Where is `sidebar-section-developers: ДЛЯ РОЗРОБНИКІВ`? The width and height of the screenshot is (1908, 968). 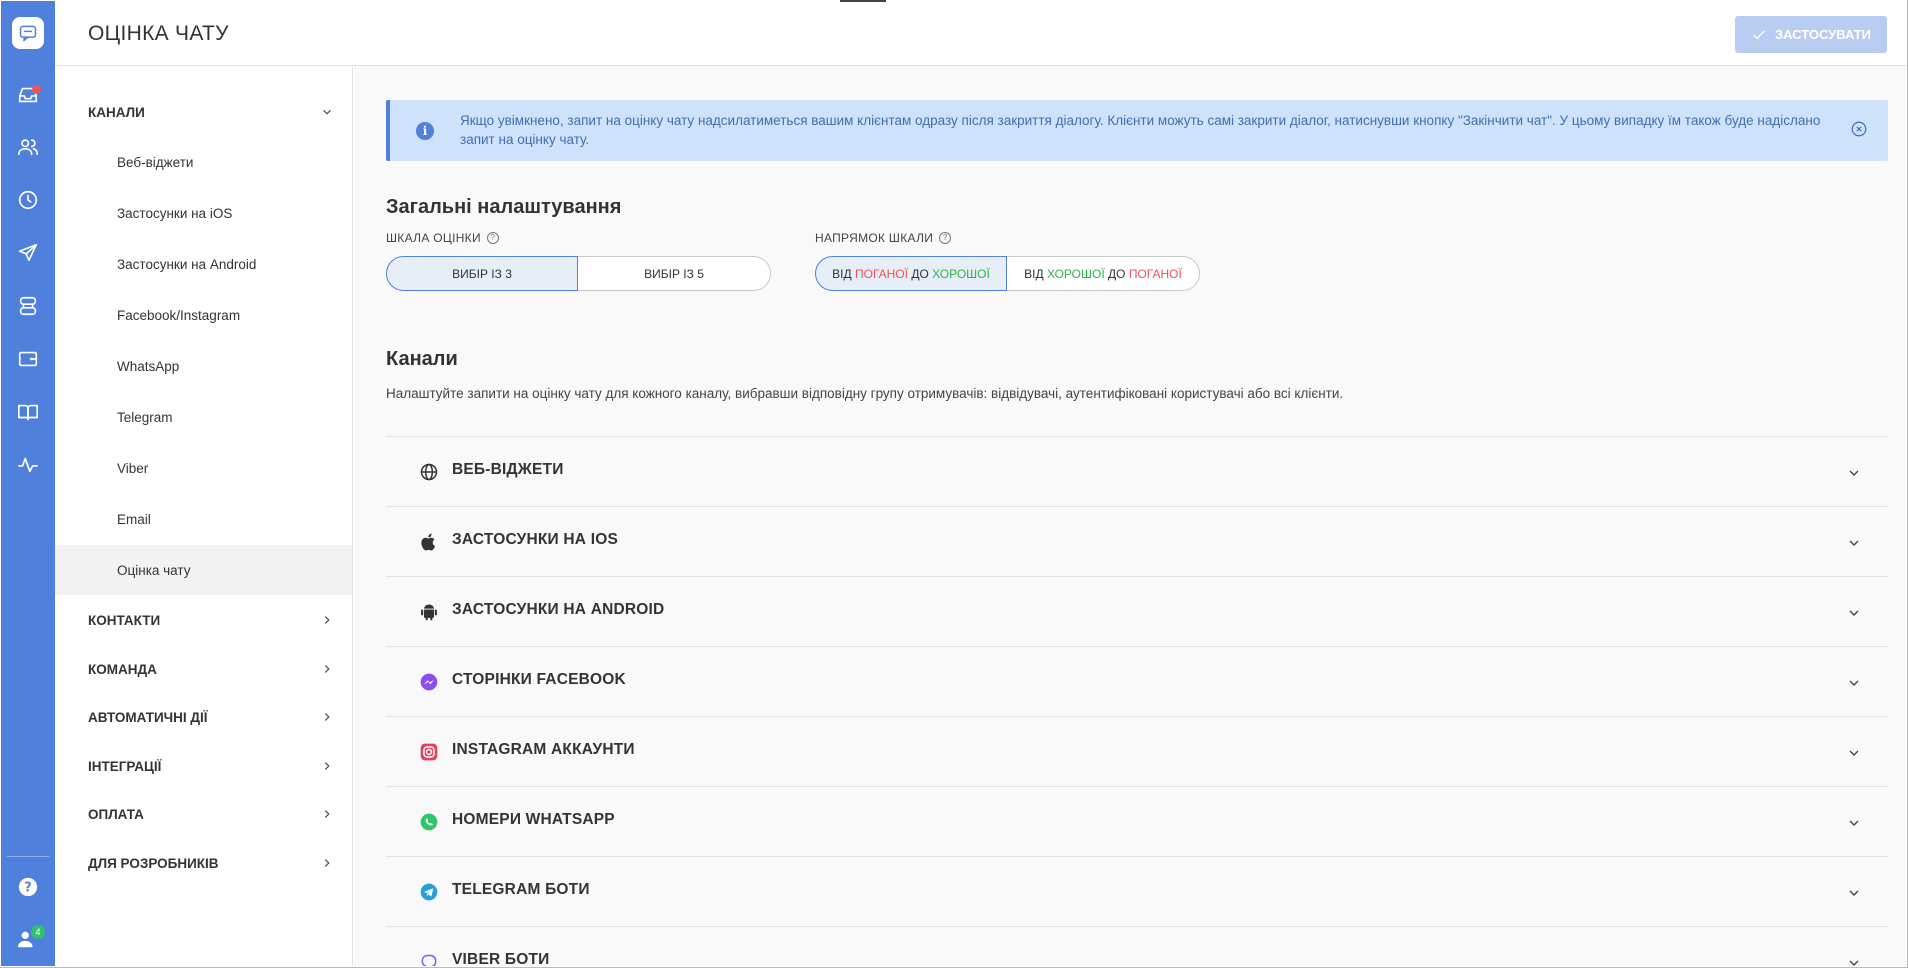 sidebar-section-developers: ДЛЯ РОЗРОБНИКІВ is located at coordinates (211, 863).